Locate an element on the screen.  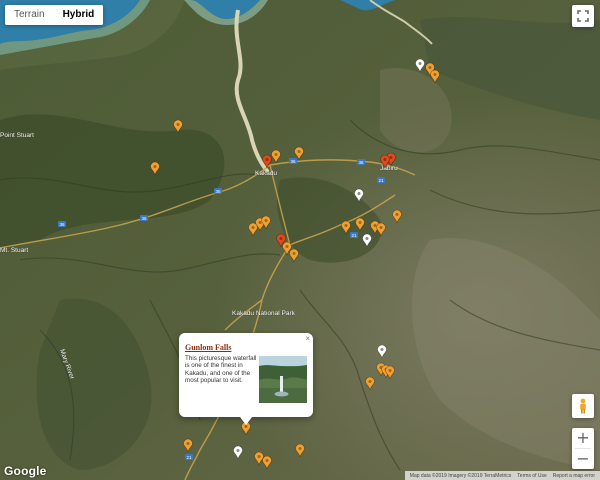
zoom-in-button: + is located at coordinates (583, 438).